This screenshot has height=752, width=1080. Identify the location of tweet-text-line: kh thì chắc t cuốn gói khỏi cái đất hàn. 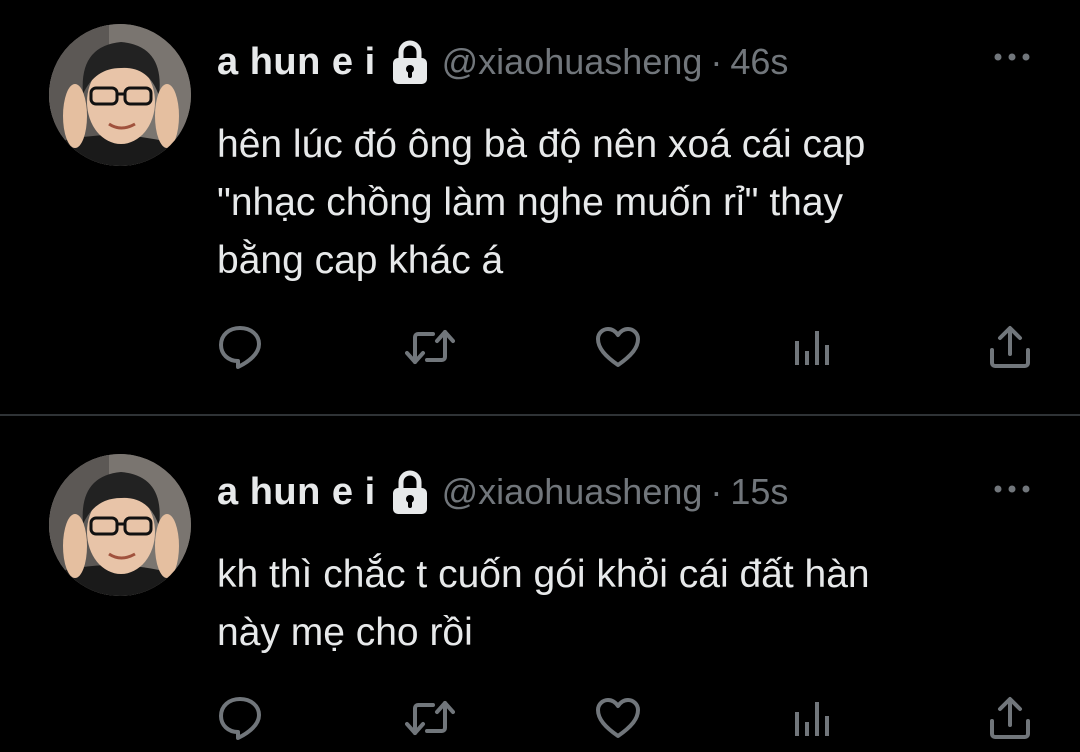
(543, 574).